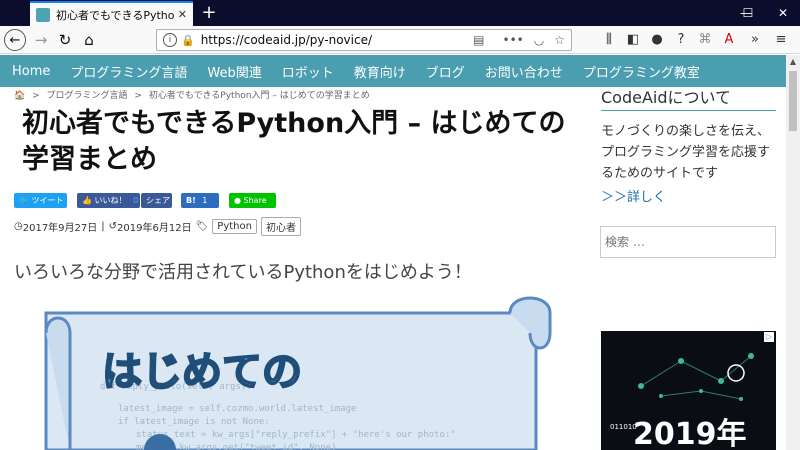 Image resolution: width=800 pixels, height=450 pixels. Describe the element at coordinates (19, 96) in the screenshot. I see `breadcrumb-home-icon: 🏠` at that location.